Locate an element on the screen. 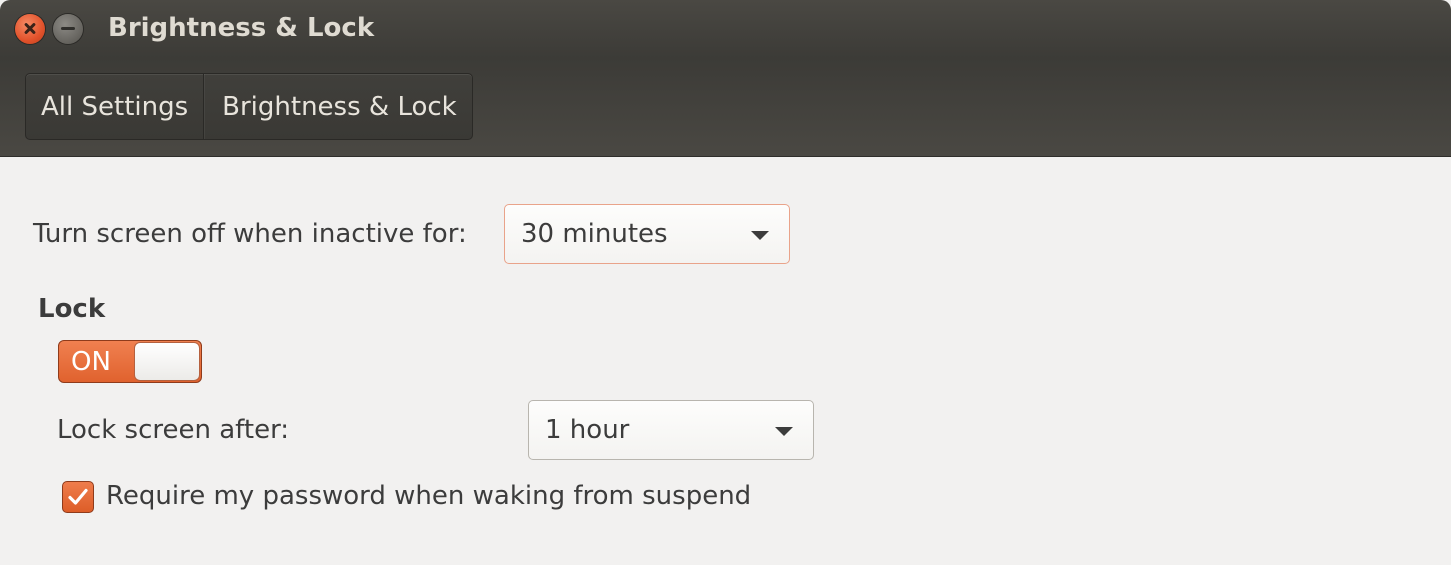 This screenshot has width=1451, height=565. lock-after-label: Lock screen after: is located at coordinates (173, 430).